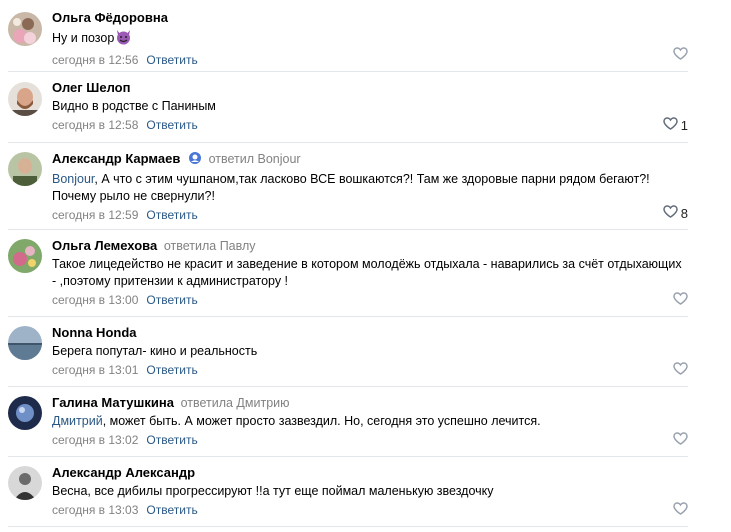  I want to click on profile-badge-icon, so click(195, 160).